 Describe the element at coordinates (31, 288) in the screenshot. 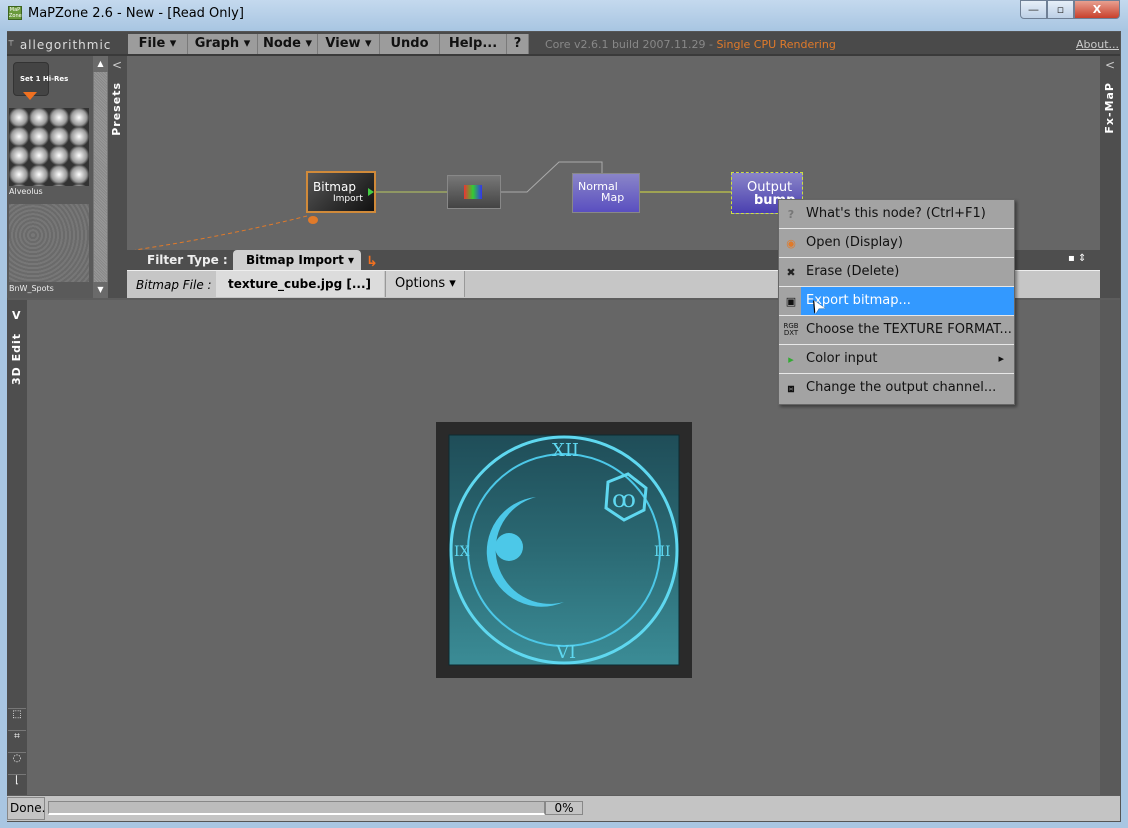

I see `preset-label: BnW_Spots` at that location.